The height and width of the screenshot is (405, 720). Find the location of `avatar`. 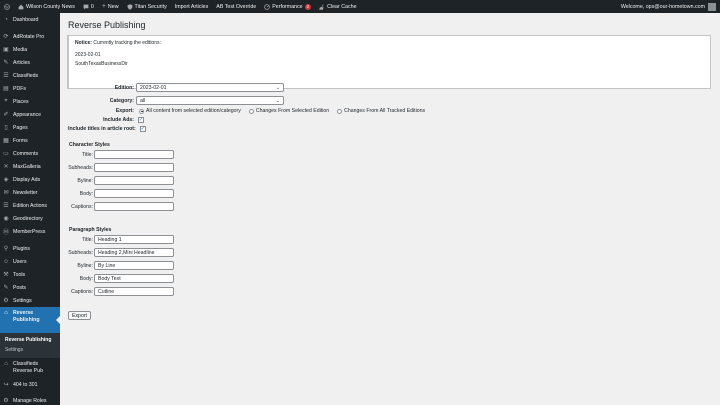

avatar is located at coordinates (712, 6).